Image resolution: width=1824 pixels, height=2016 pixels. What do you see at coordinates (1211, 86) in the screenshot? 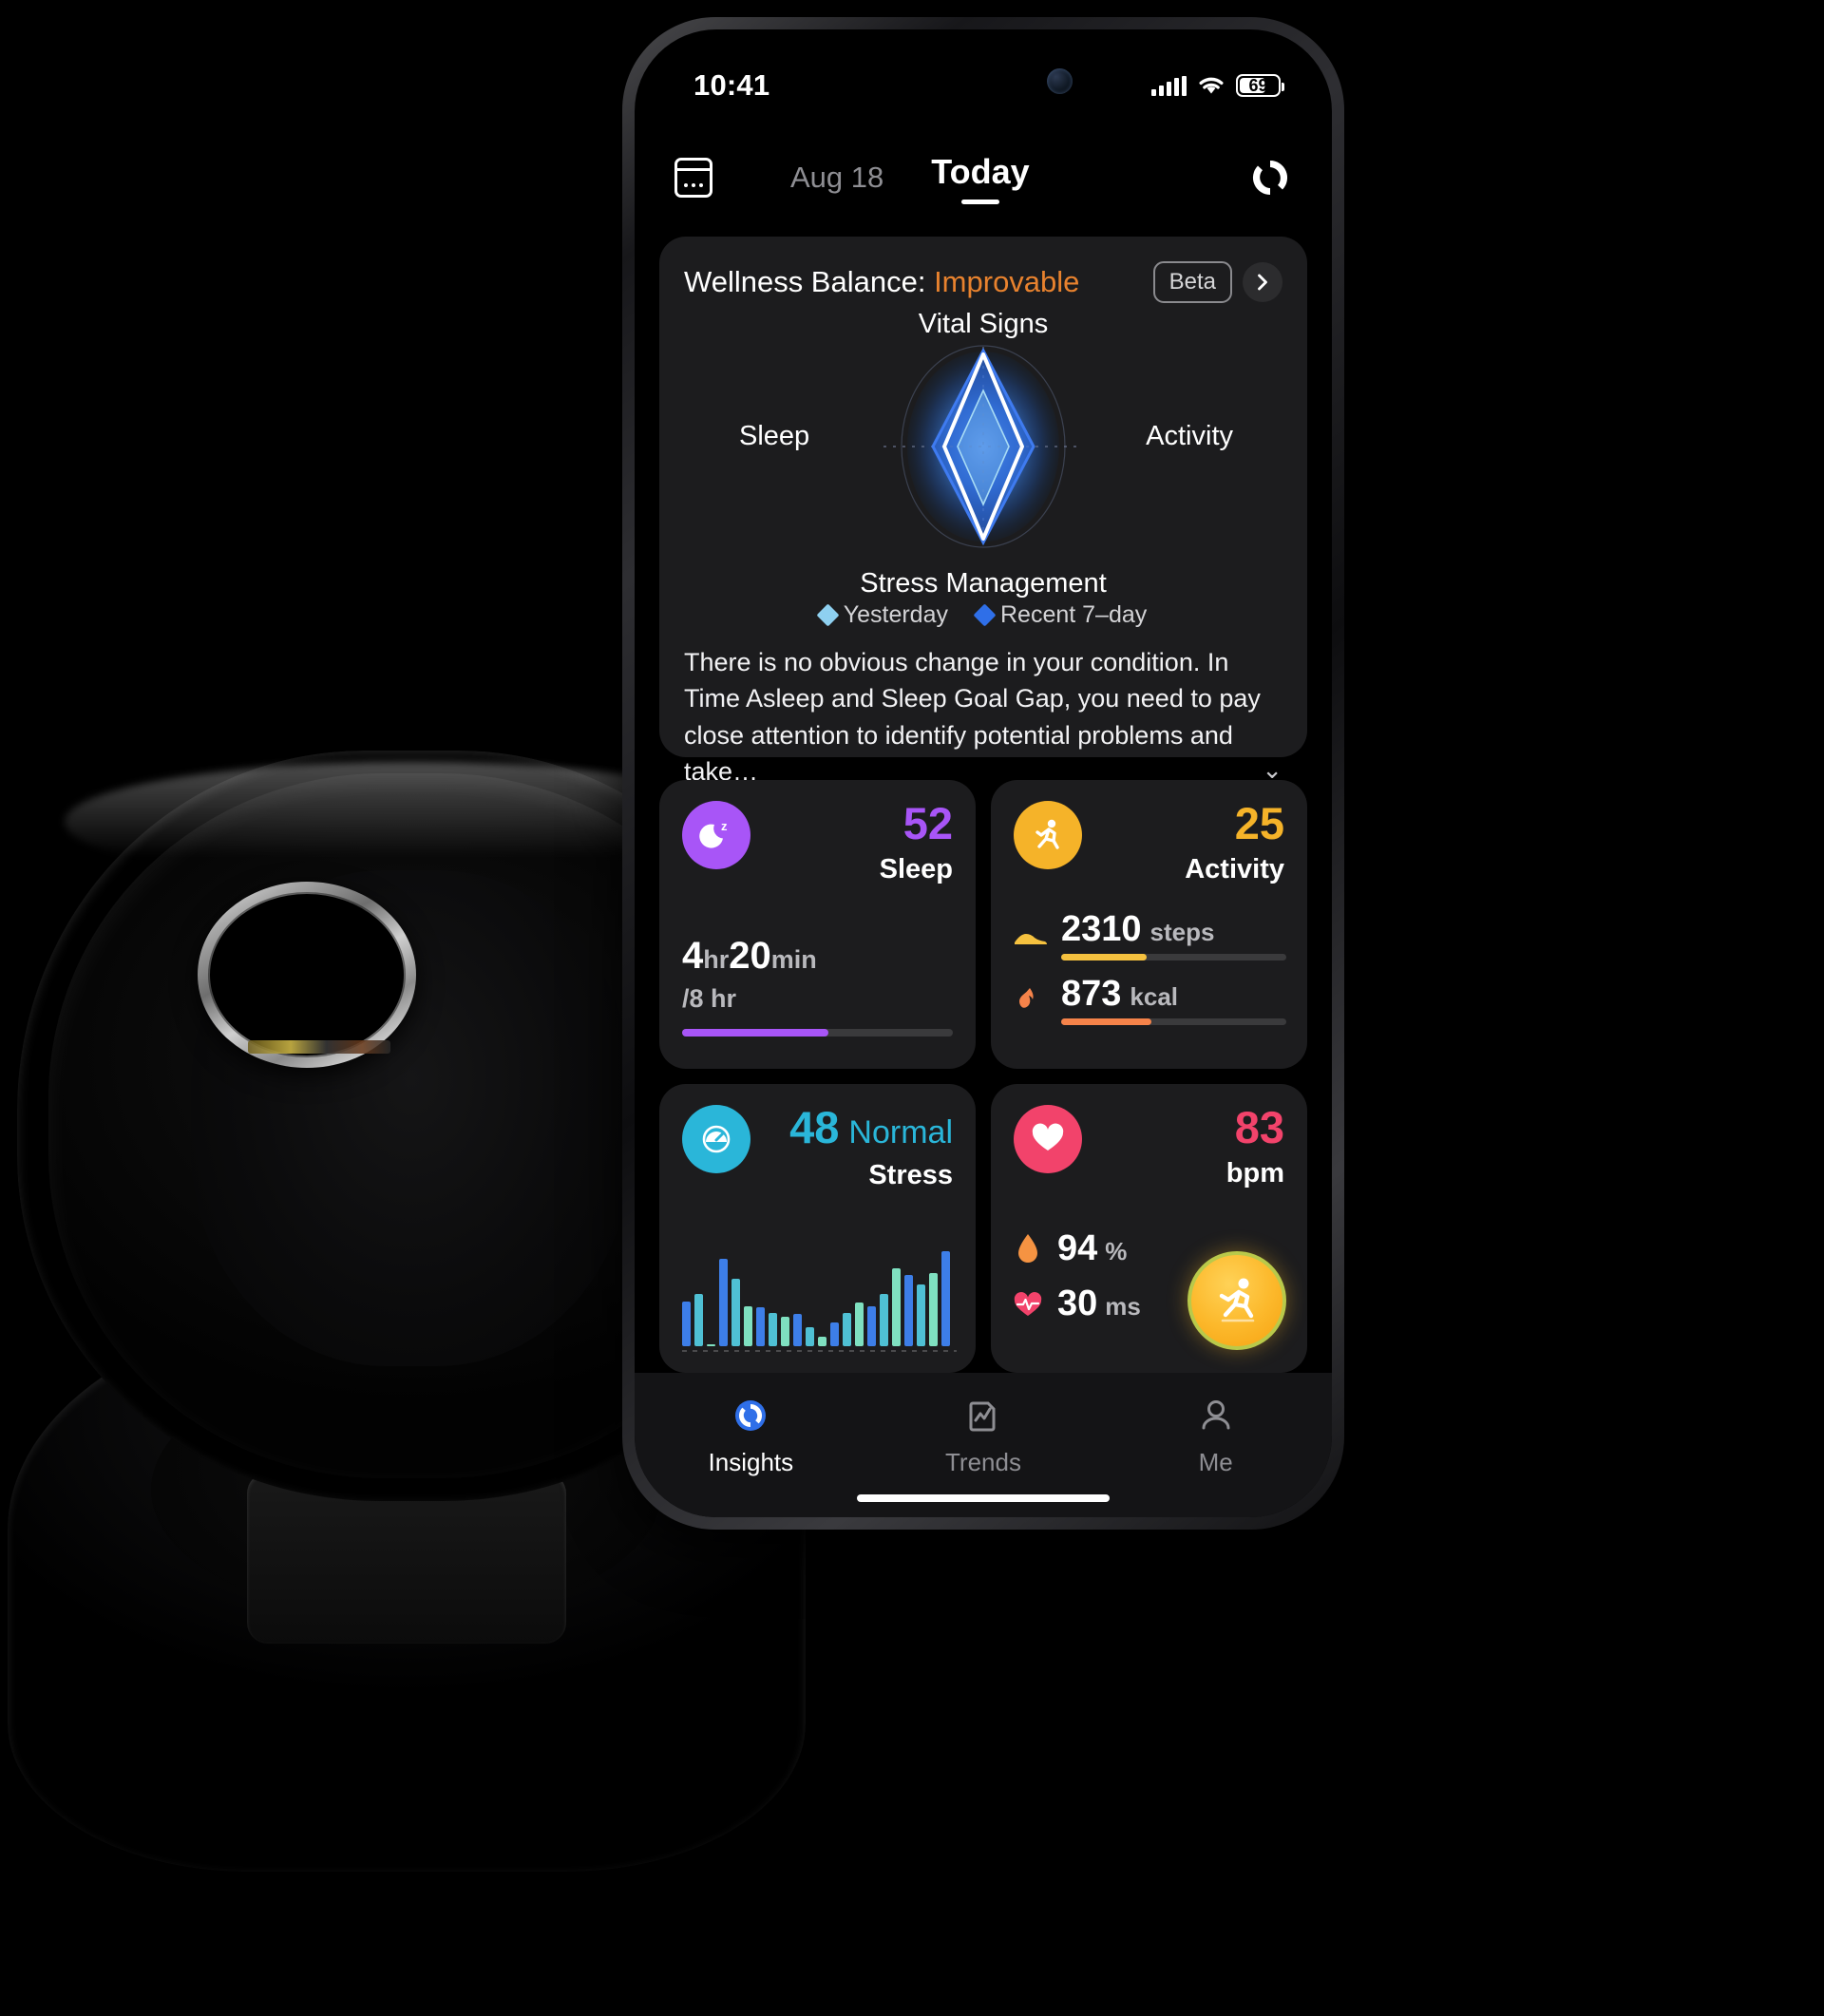
I see `wifi-icon` at bounding box center [1211, 86].